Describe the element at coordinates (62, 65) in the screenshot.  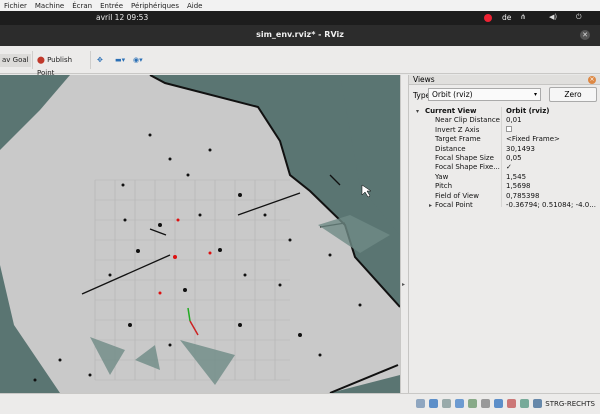
I see `publish-point-button: ⬤ Publish Point` at that location.